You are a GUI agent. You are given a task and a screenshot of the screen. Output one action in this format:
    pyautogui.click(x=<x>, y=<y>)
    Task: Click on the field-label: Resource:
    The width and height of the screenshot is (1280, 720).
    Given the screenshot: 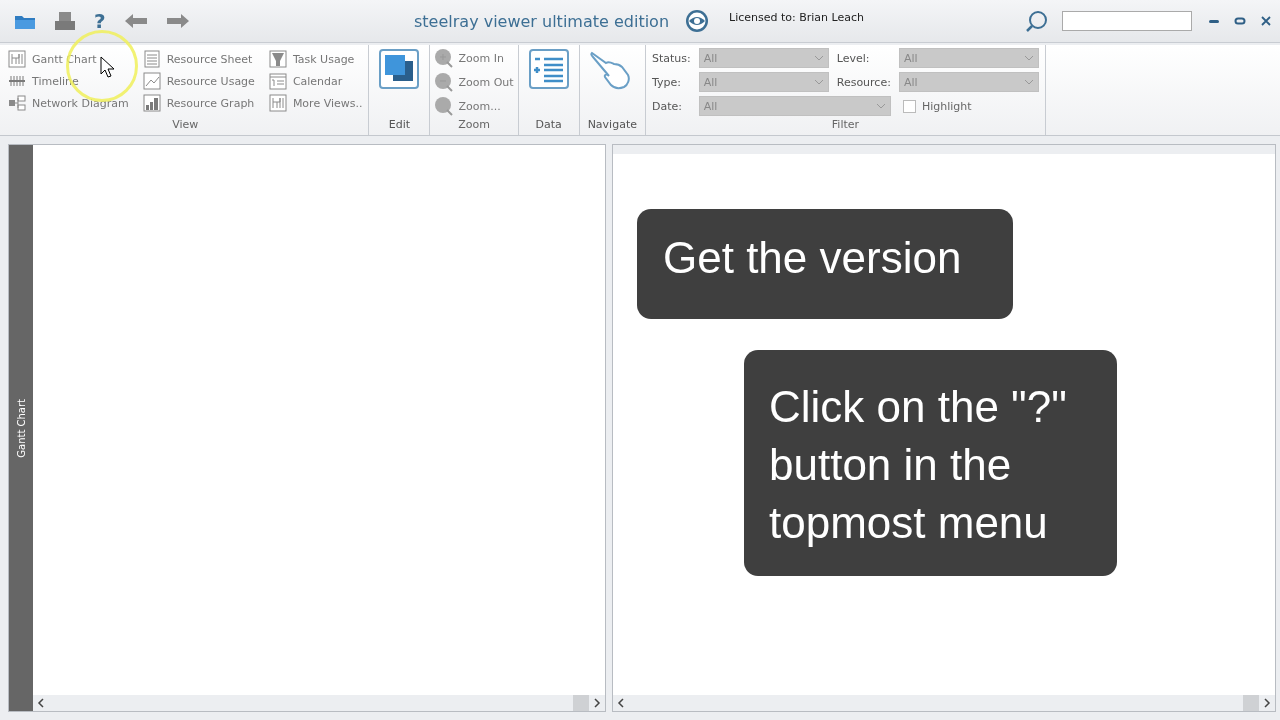 What is the action you would take?
    pyautogui.click(x=863, y=82)
    